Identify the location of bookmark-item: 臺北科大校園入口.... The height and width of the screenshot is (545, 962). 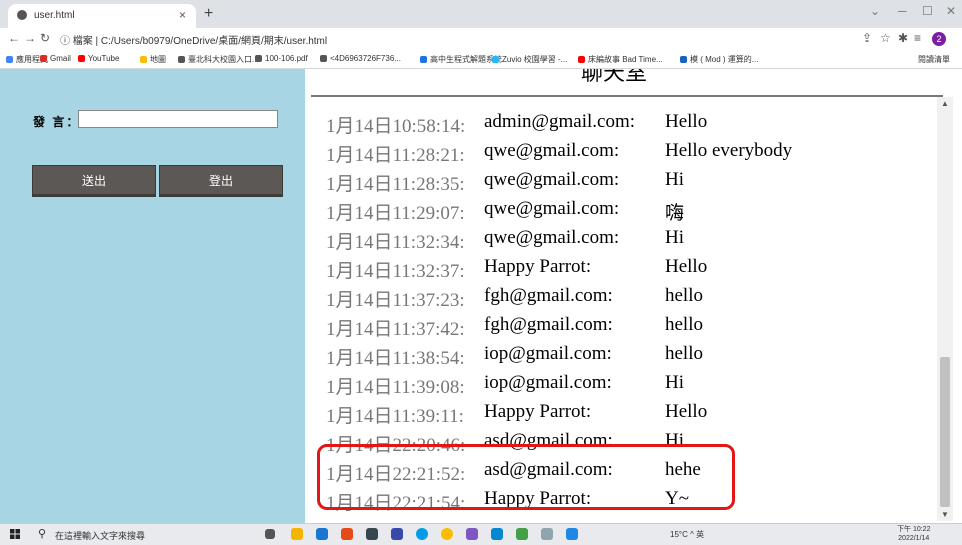
(218, 59).